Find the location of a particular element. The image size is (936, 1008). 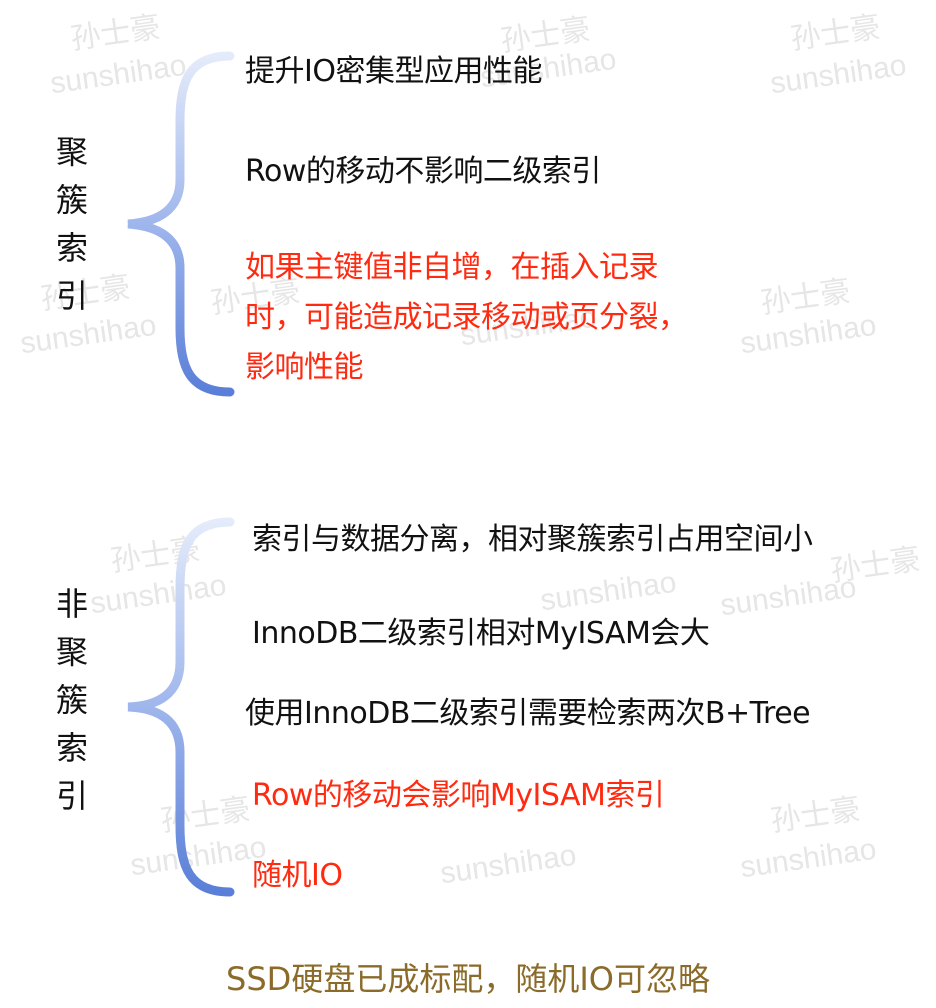

clustered-item: Row的移动不影响二级索引 is located at coordinates (423, 171).